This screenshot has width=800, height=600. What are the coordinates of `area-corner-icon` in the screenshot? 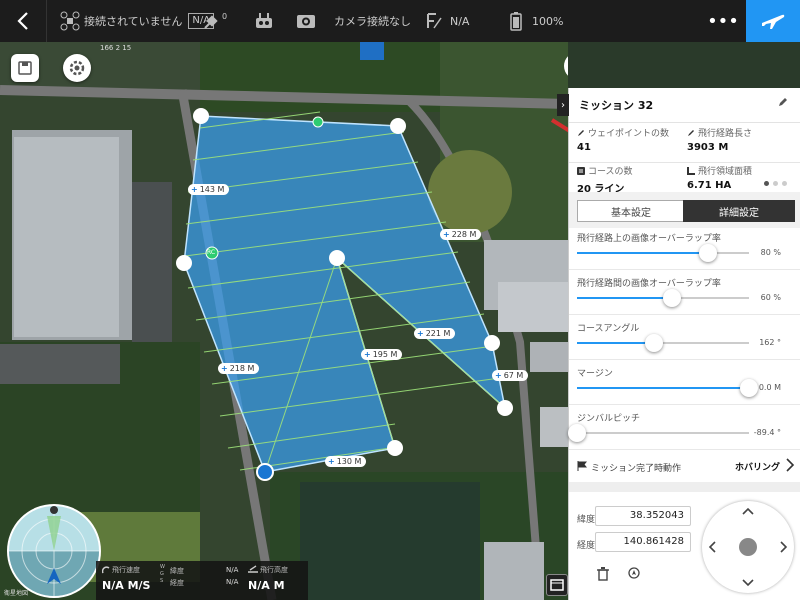 It's located at (691, 170).